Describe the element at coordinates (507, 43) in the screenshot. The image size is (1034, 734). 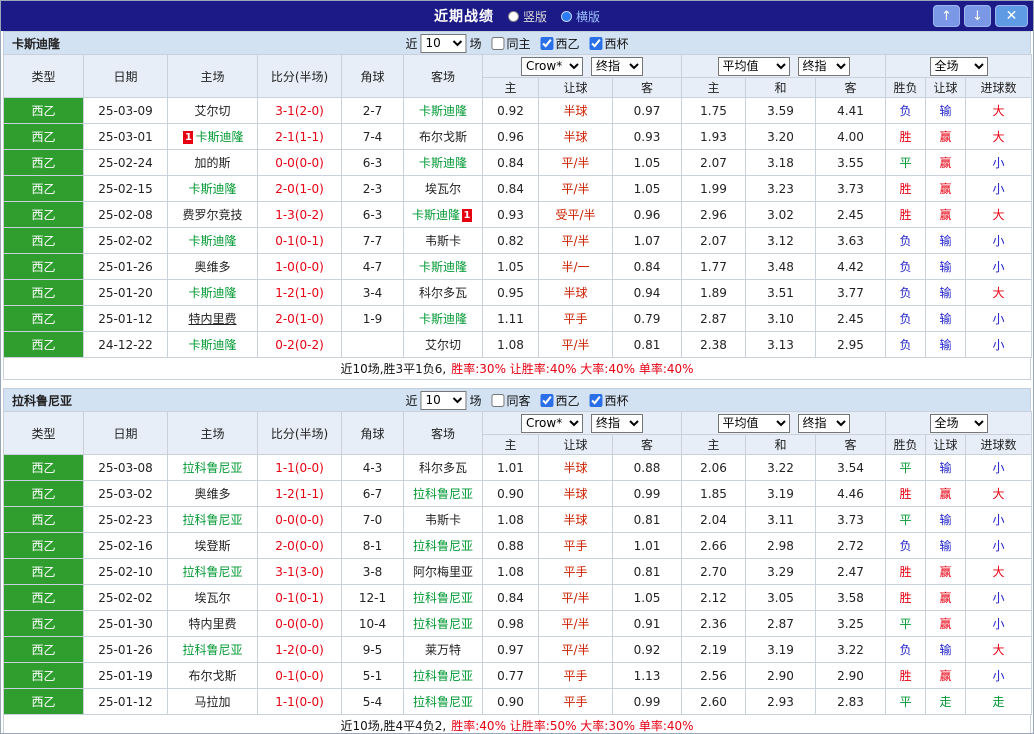
I see `same-venue-checkbox-label: 同主` at that location.